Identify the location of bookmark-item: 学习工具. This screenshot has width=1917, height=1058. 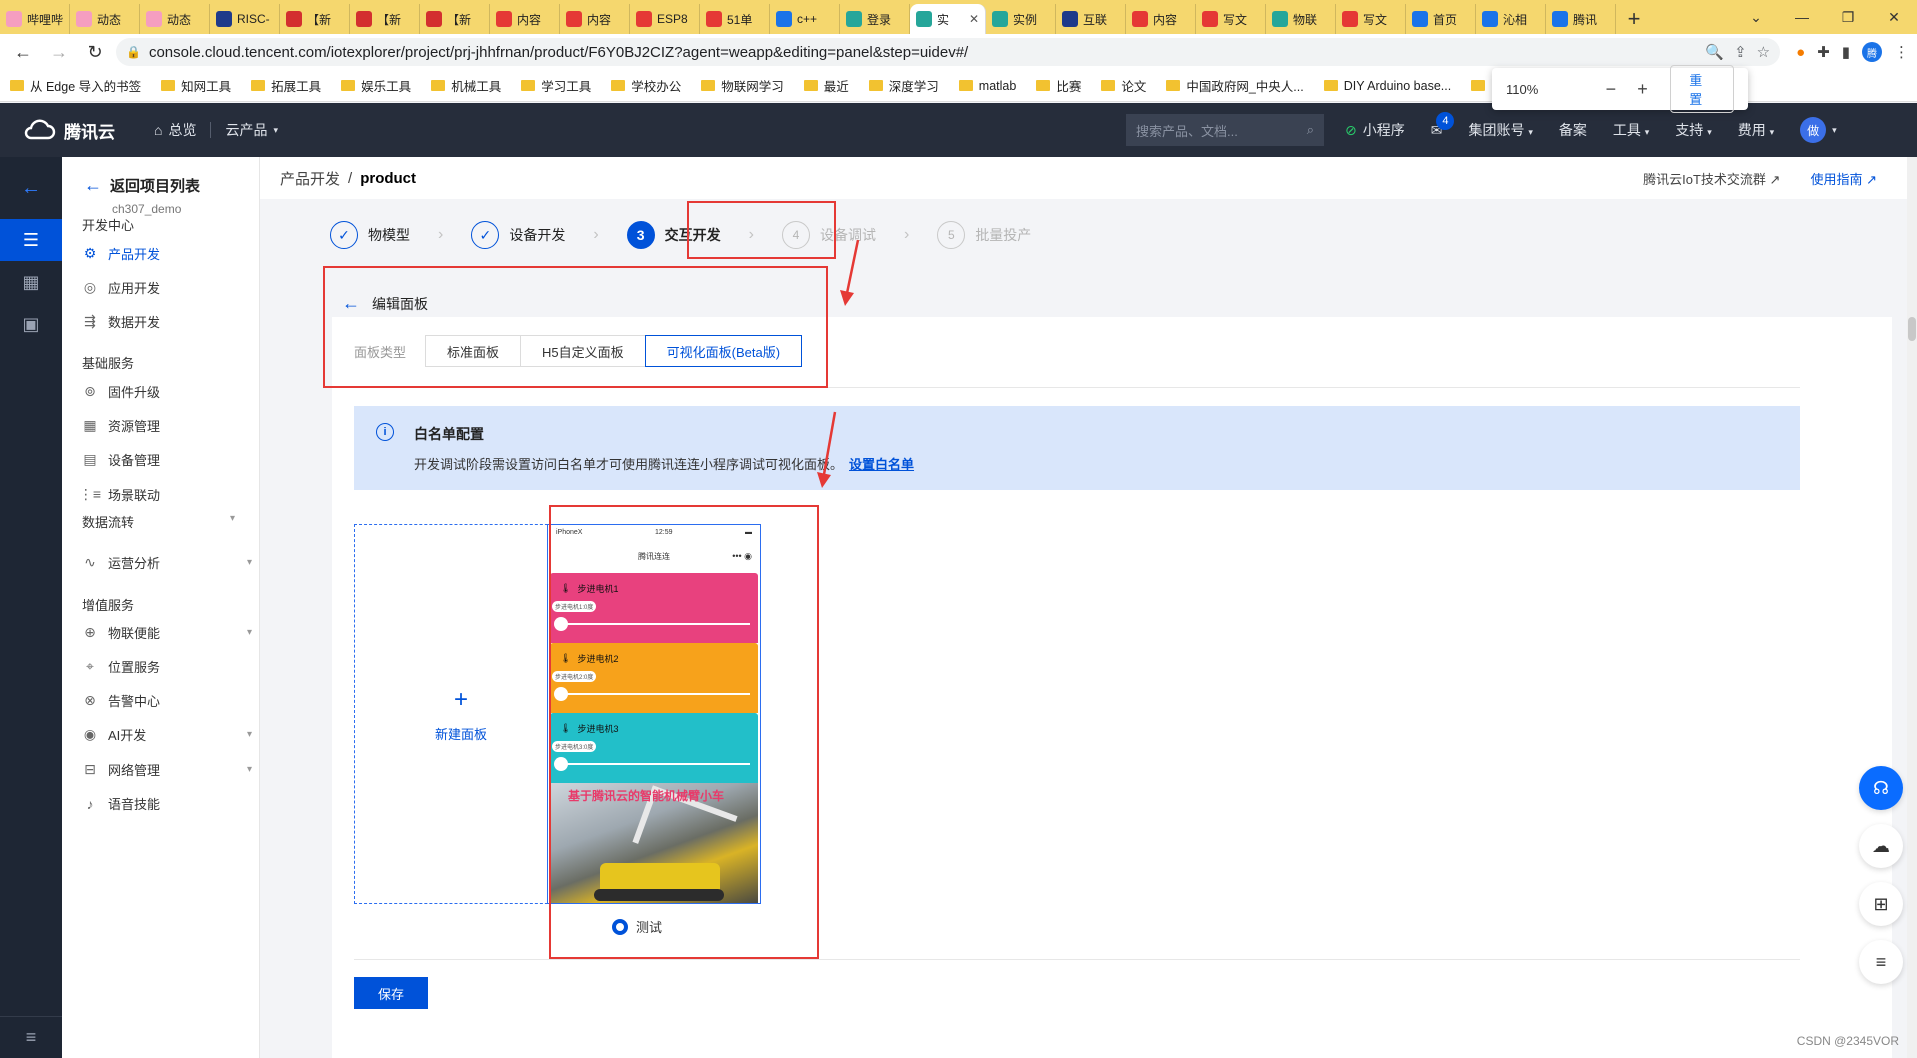
(556, 85).